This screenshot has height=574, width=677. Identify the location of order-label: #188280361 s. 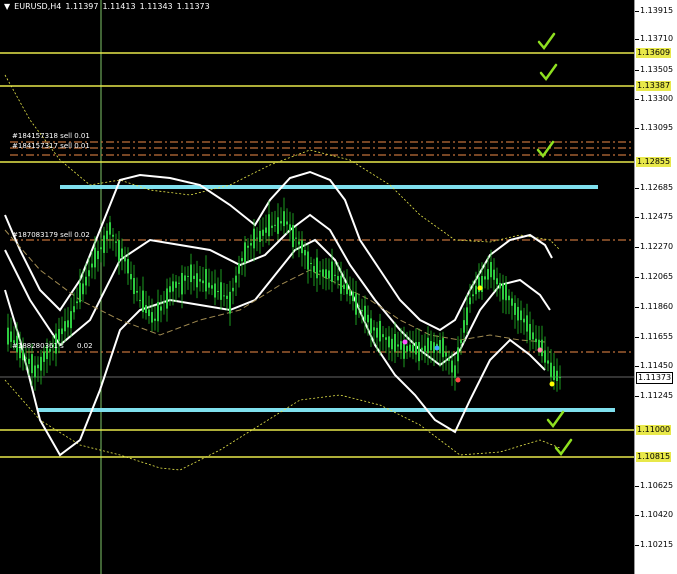
(38, 346).